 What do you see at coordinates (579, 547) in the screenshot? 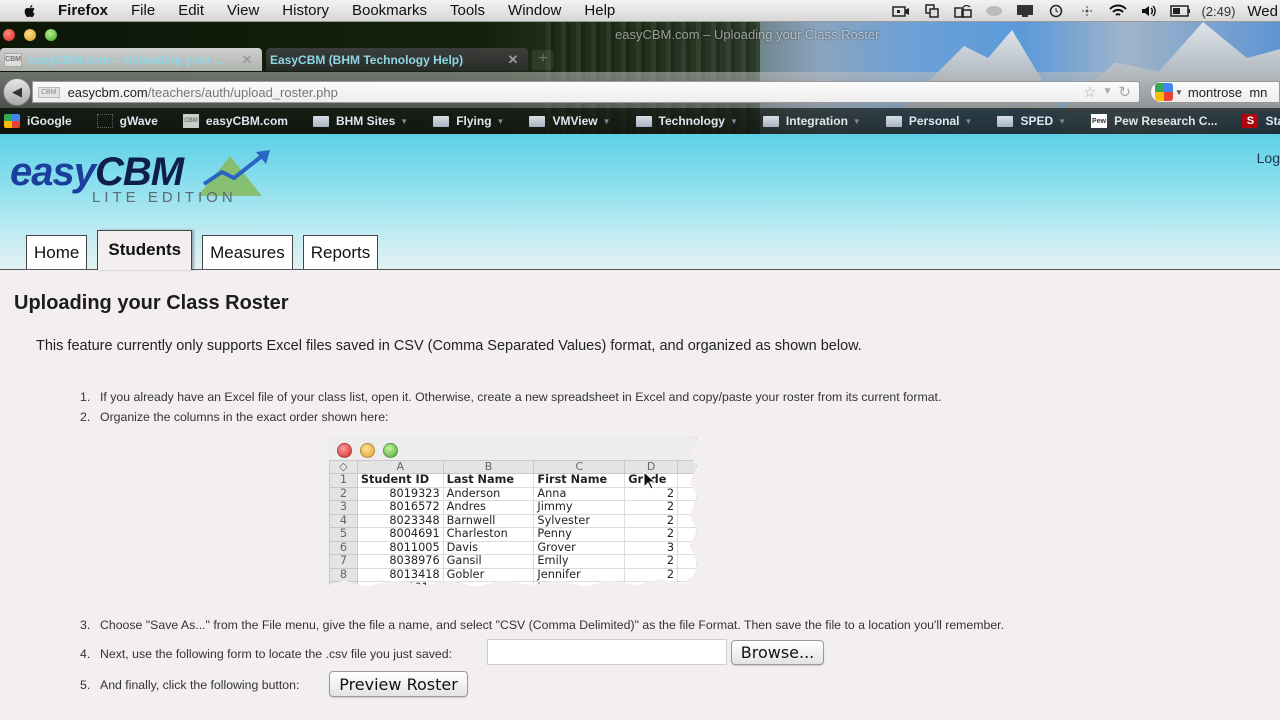
I see `spreadsheet-cell: Grover` at bounding box center [579, 547].